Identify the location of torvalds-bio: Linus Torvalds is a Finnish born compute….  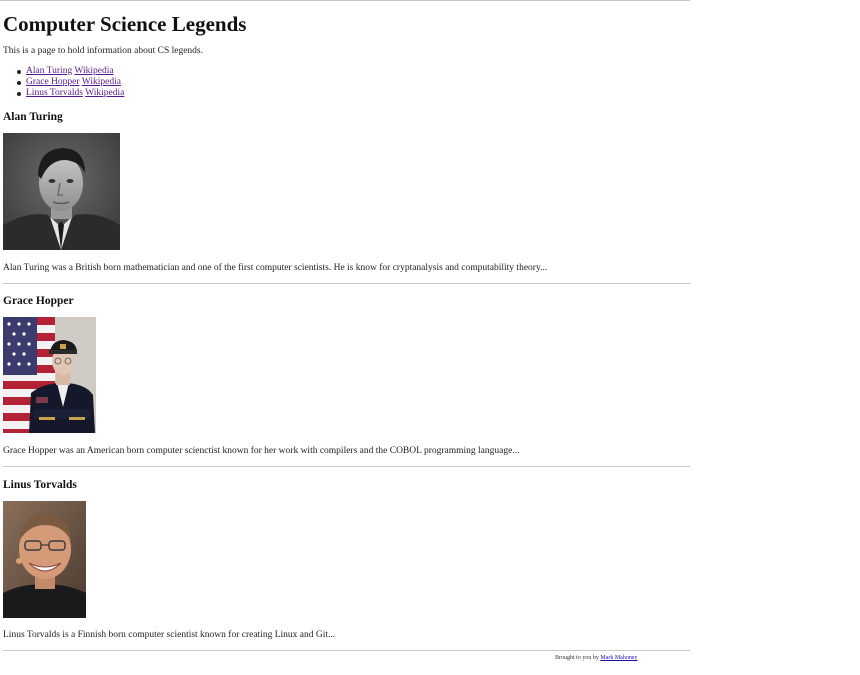
(169, 635).